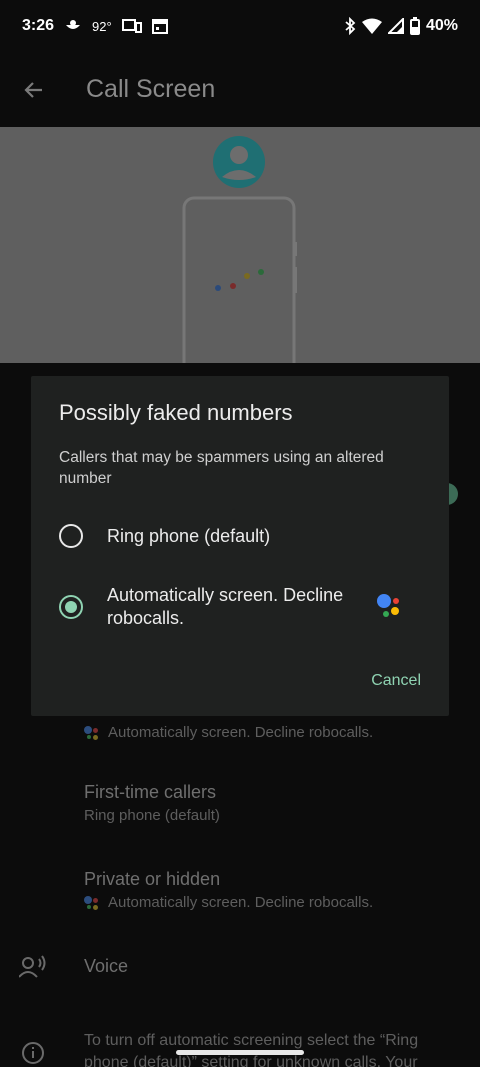  Describe the element at coordinates (38, 25) in the screenshot. I see `status-time: 3:26` at that location.